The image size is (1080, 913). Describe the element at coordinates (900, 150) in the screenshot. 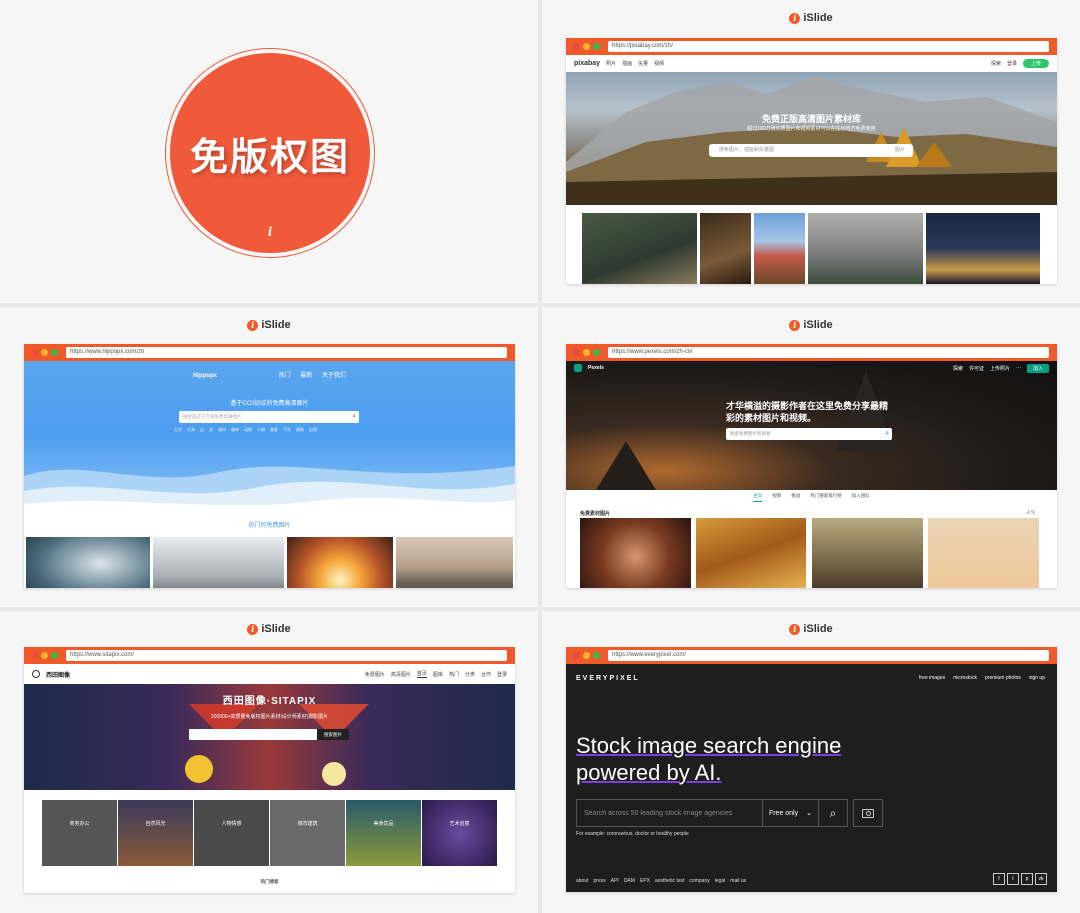

I see `search-scope-select: 图片` at that location.